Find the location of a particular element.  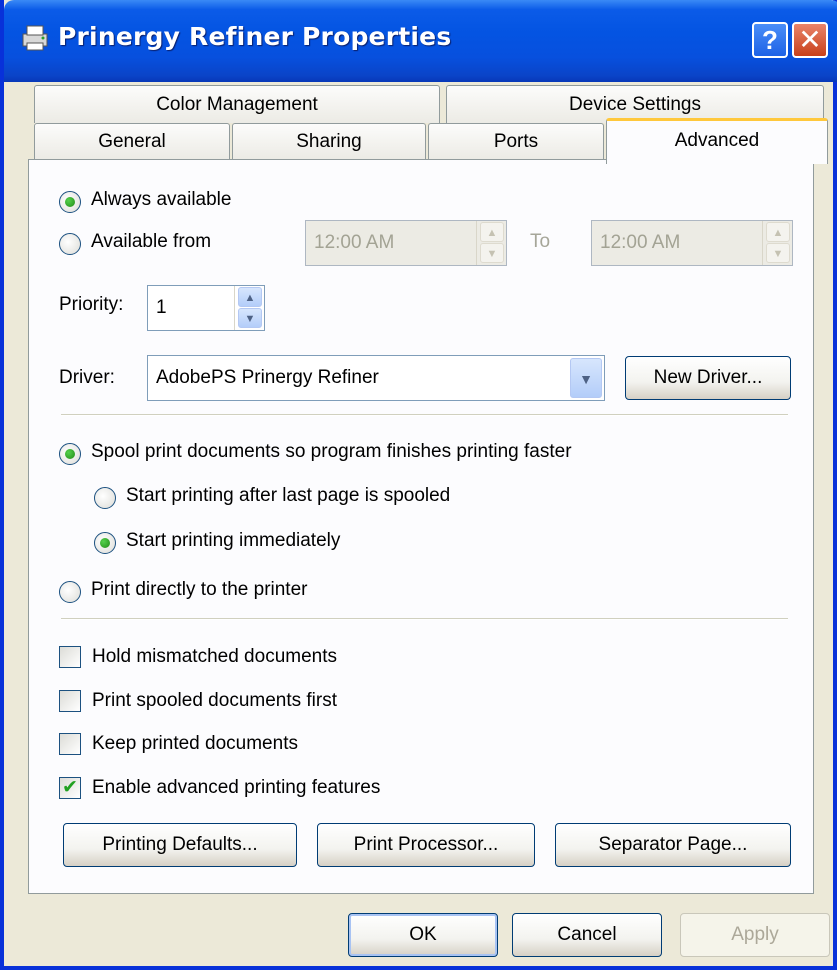

window-title: Prinergy Refiner Properties is located at coordinates (255, 36).